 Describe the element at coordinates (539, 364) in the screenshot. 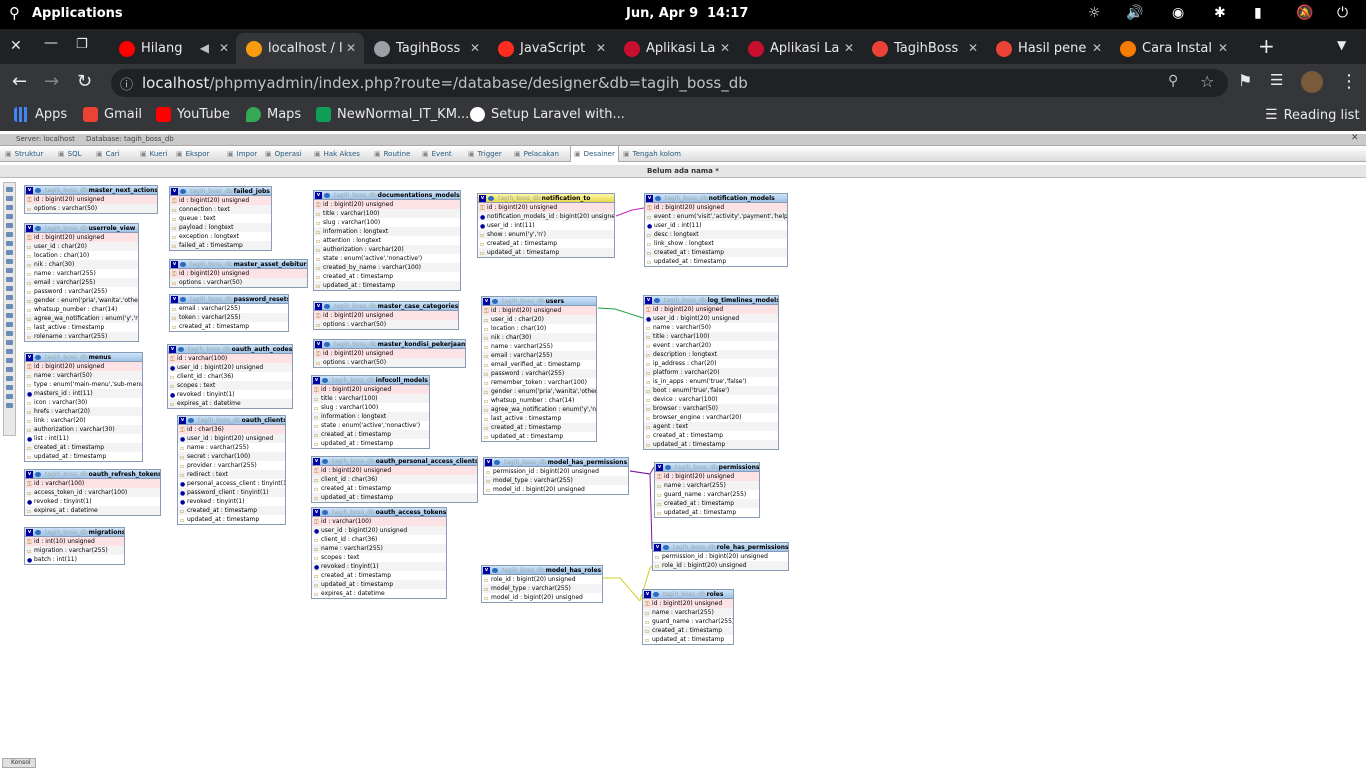

I see `column-row: ▫ email_verified_at : timestamp` at that location.